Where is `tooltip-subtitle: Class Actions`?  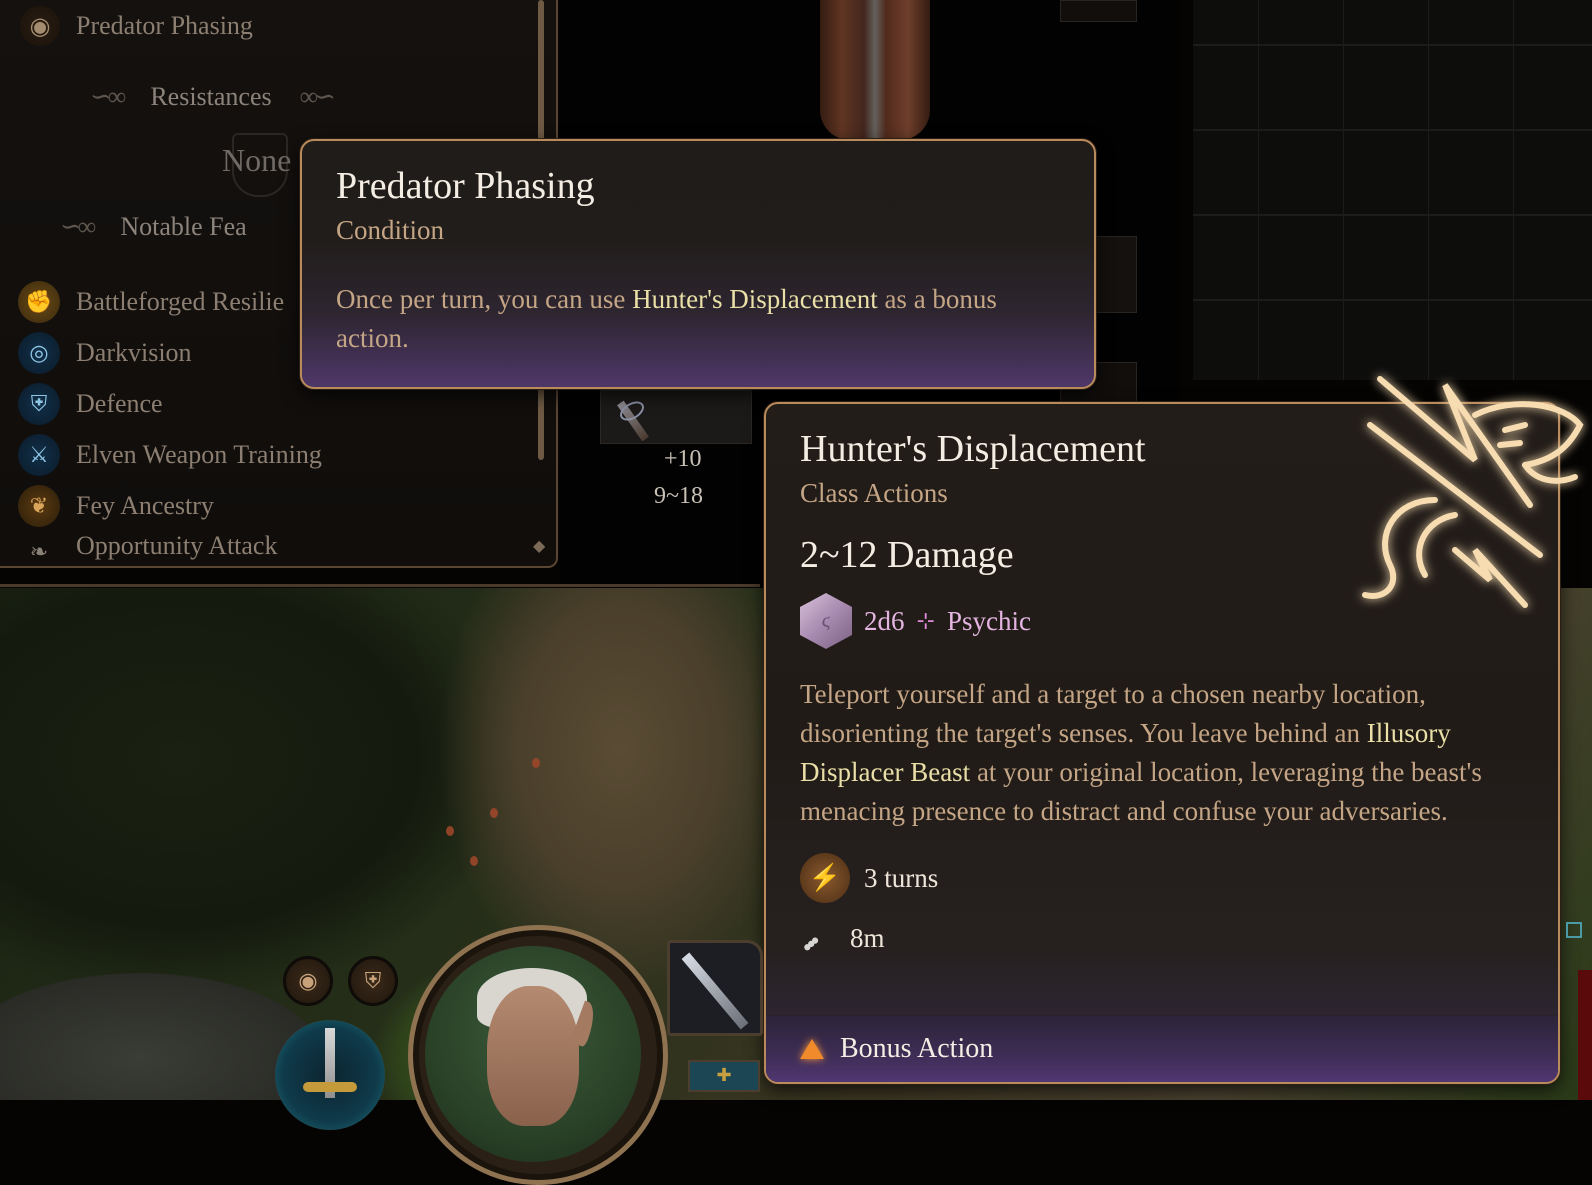 tooltip-subtitle: Class Actions is located at coordinates (874, 493).